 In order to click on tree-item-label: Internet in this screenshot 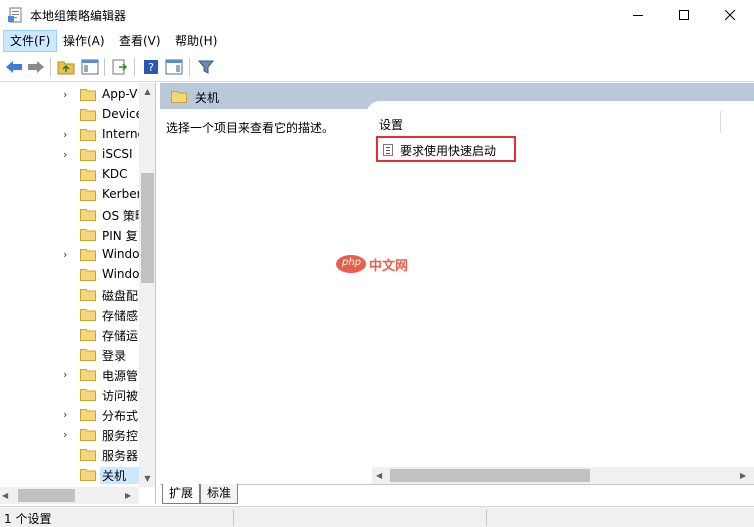, I will do `click(121, 134)`.